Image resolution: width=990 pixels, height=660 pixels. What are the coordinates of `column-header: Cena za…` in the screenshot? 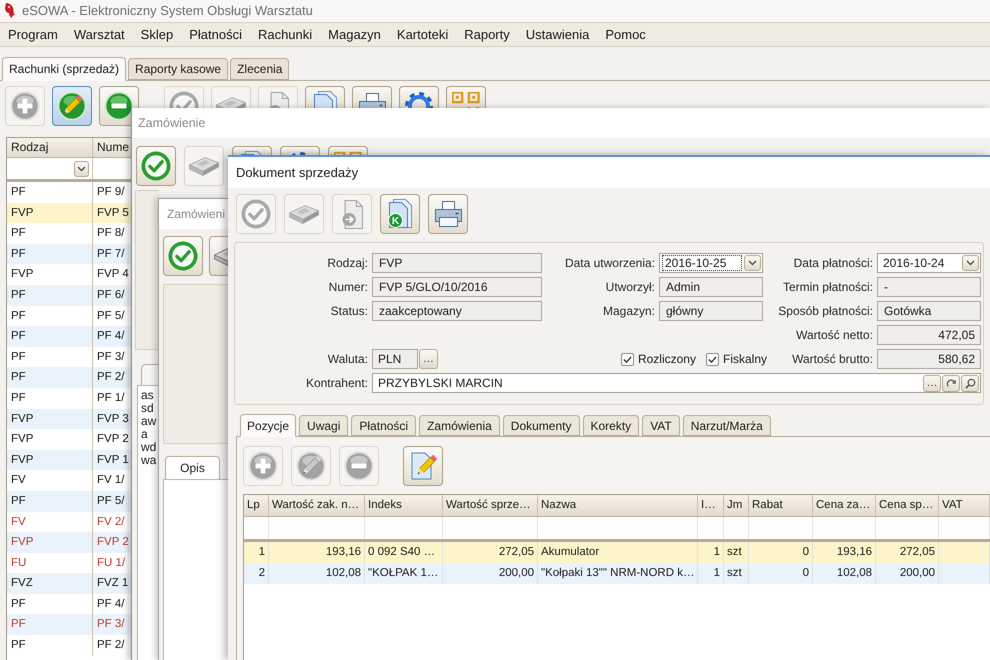 It's located at (844, 505).